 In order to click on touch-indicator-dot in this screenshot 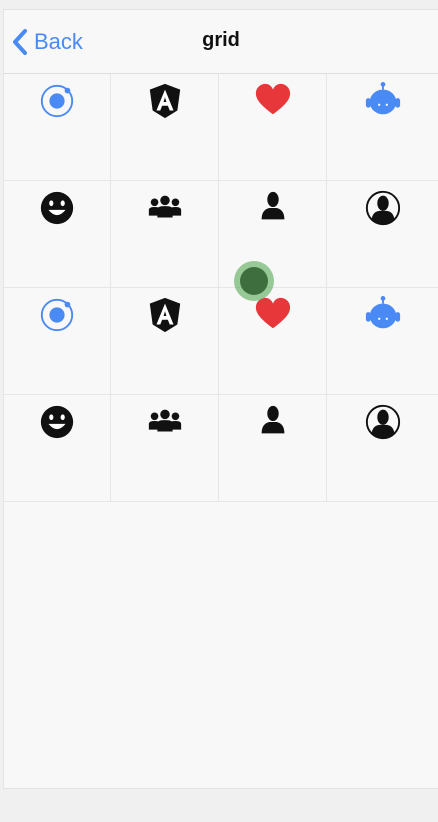, I will do `click(254, 281)`.